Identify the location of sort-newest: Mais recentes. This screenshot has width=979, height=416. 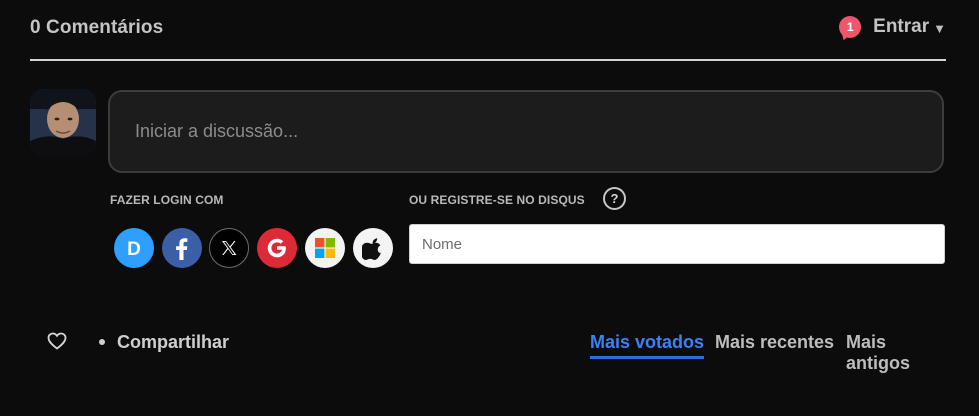
(774, 342).